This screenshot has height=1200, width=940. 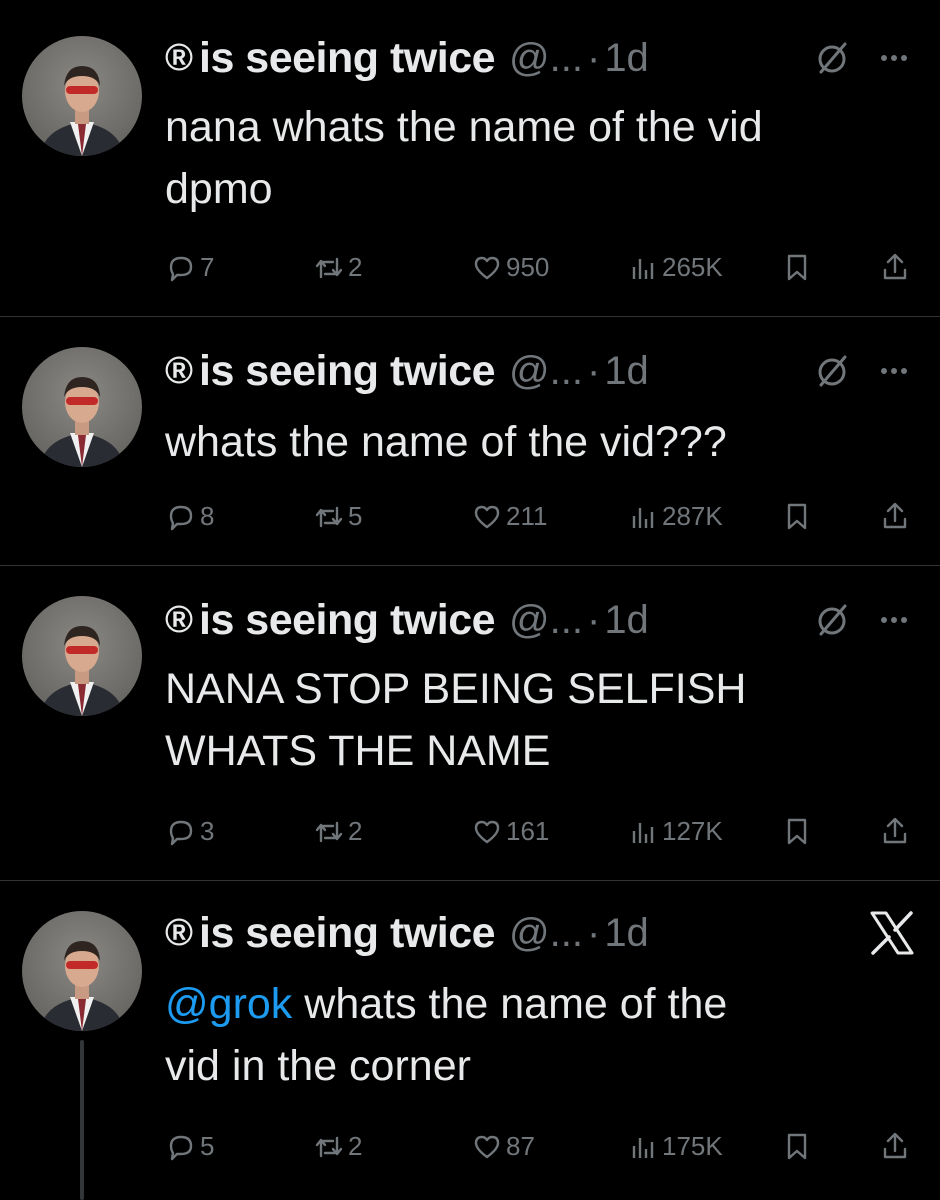 What do you see at coordinates (470, 836) in the screenshot?
I see `tweet-actions: 3 2 161 127K` at bounding box center [470, 836].